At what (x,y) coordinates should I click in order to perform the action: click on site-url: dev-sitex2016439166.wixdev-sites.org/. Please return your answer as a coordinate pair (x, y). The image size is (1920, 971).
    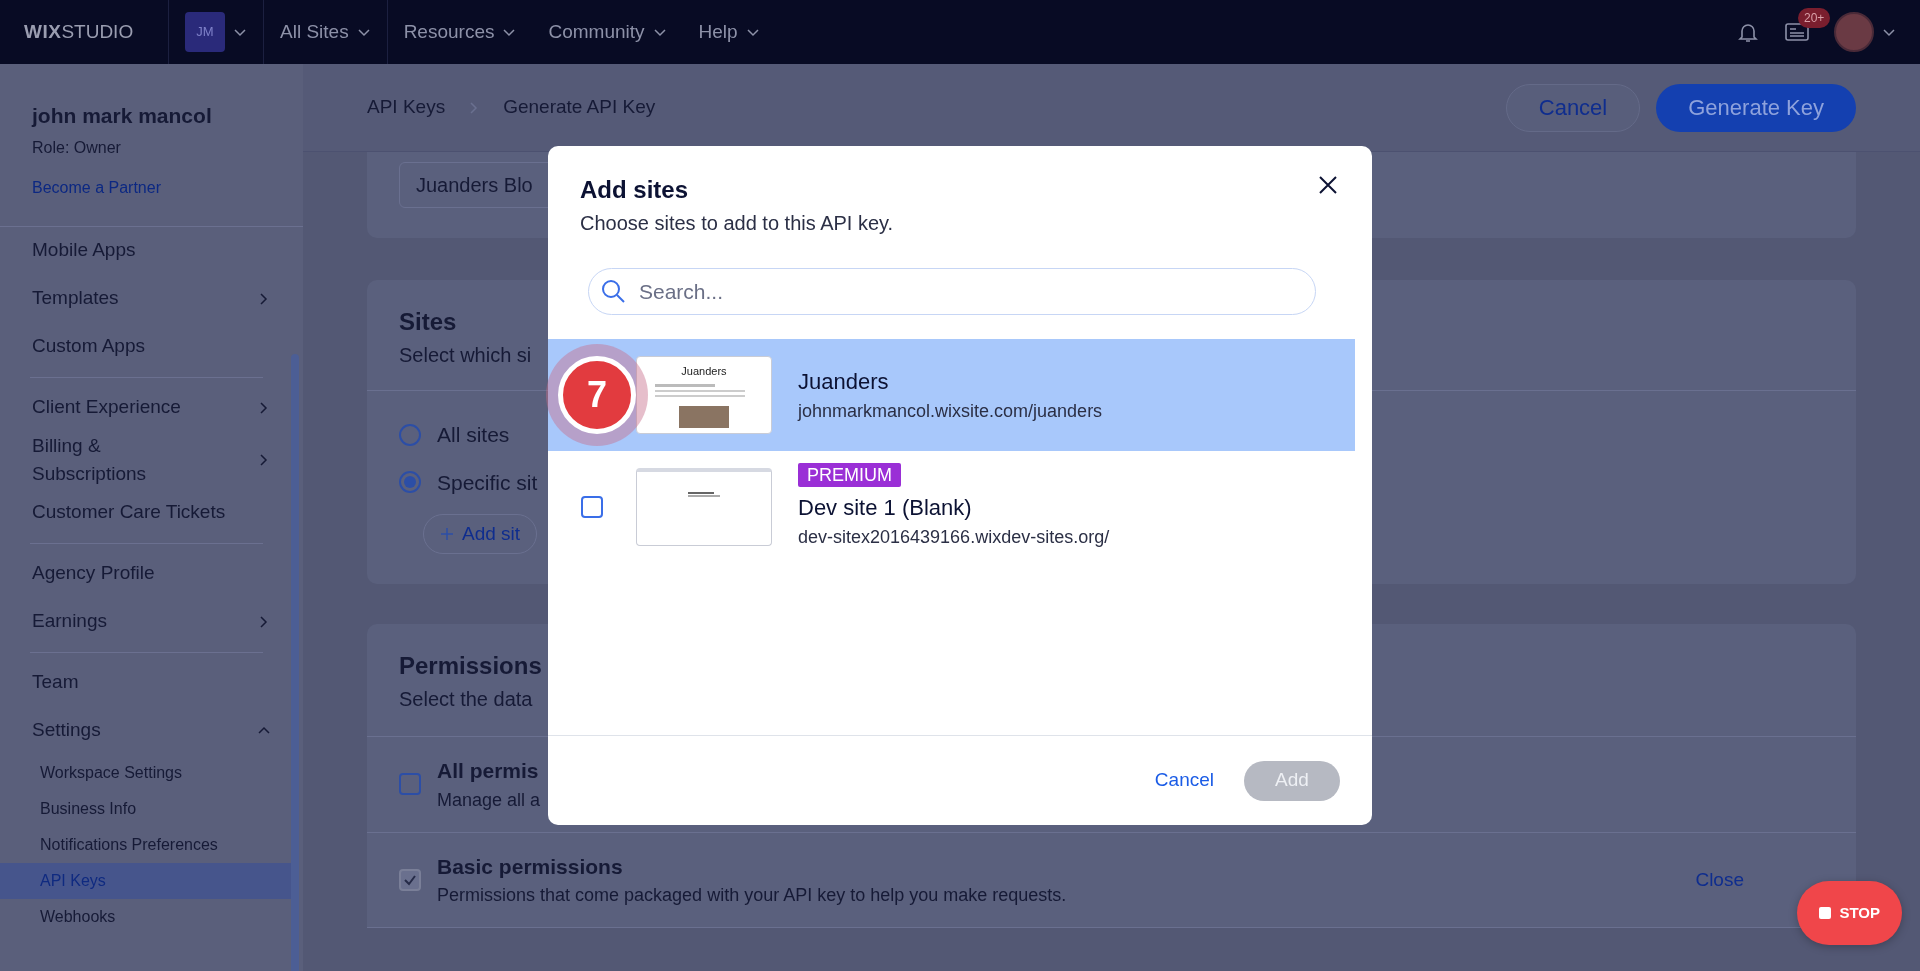
    Looking at the image, I should click on (954, 537).